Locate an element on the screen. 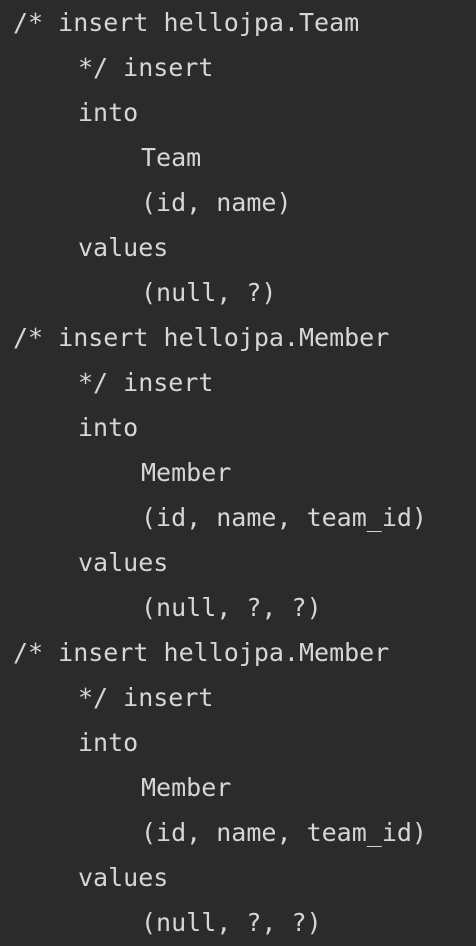 The width and height of the screenshot is (476, 946). code-line: /* insert hellojpa.Team is located at coordinates (186, 22).